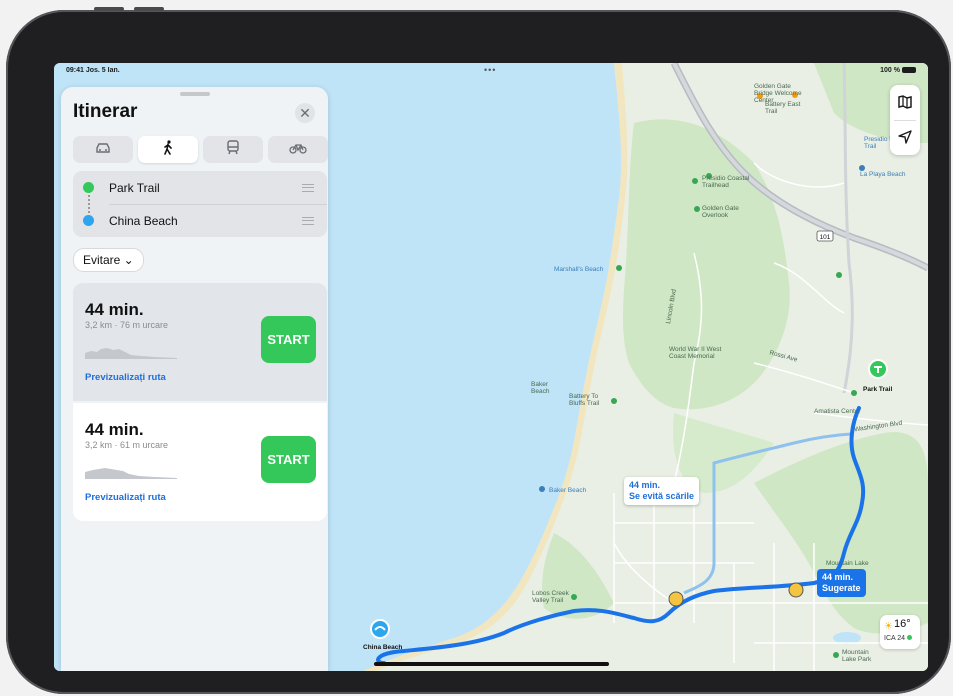 Image resolution: width=953 pixels, height=696 pixels. Describe the element at coordinates (905, 104) in the screenshot. I see `map-icon` at that location.